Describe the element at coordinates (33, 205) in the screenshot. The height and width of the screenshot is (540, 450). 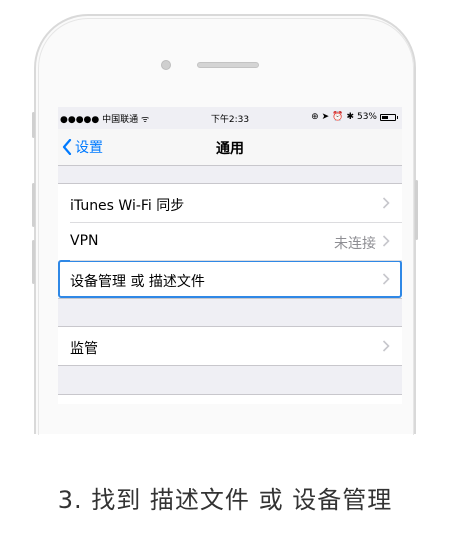
I see `side-button-left-middle` at that location.